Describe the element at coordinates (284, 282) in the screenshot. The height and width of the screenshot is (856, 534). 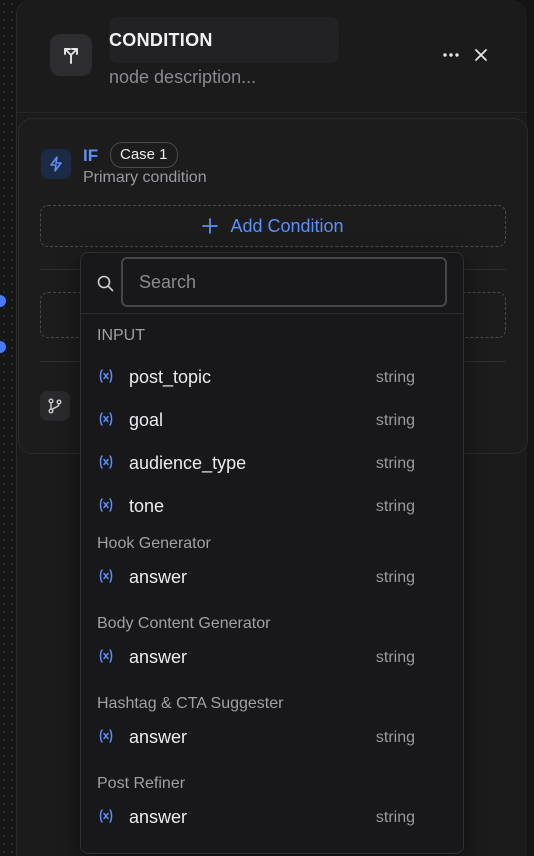
I see `search-input` at that location.